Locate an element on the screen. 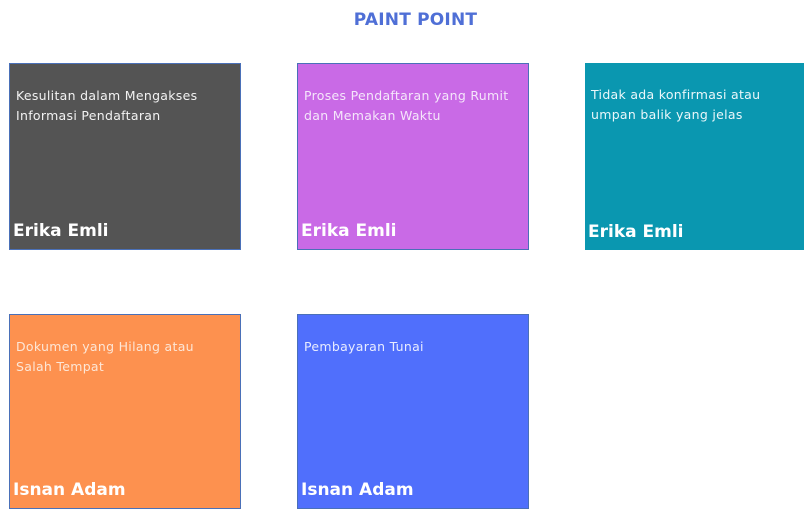  page-title: PAINT POINT is located at coordinates (415, 20).